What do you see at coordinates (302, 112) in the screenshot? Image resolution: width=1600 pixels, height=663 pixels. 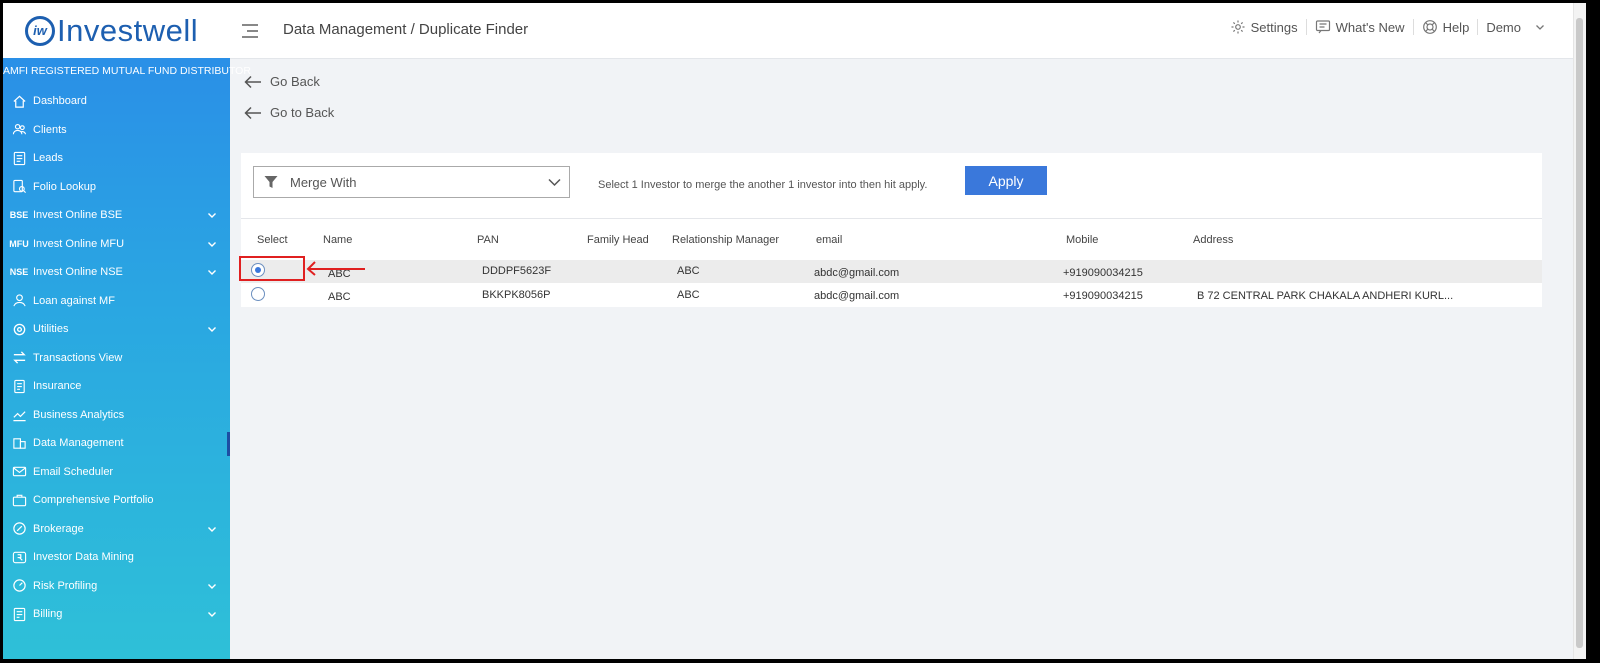 I see `go-to-back-label: Go to Back` at bounding box center [302, 112].